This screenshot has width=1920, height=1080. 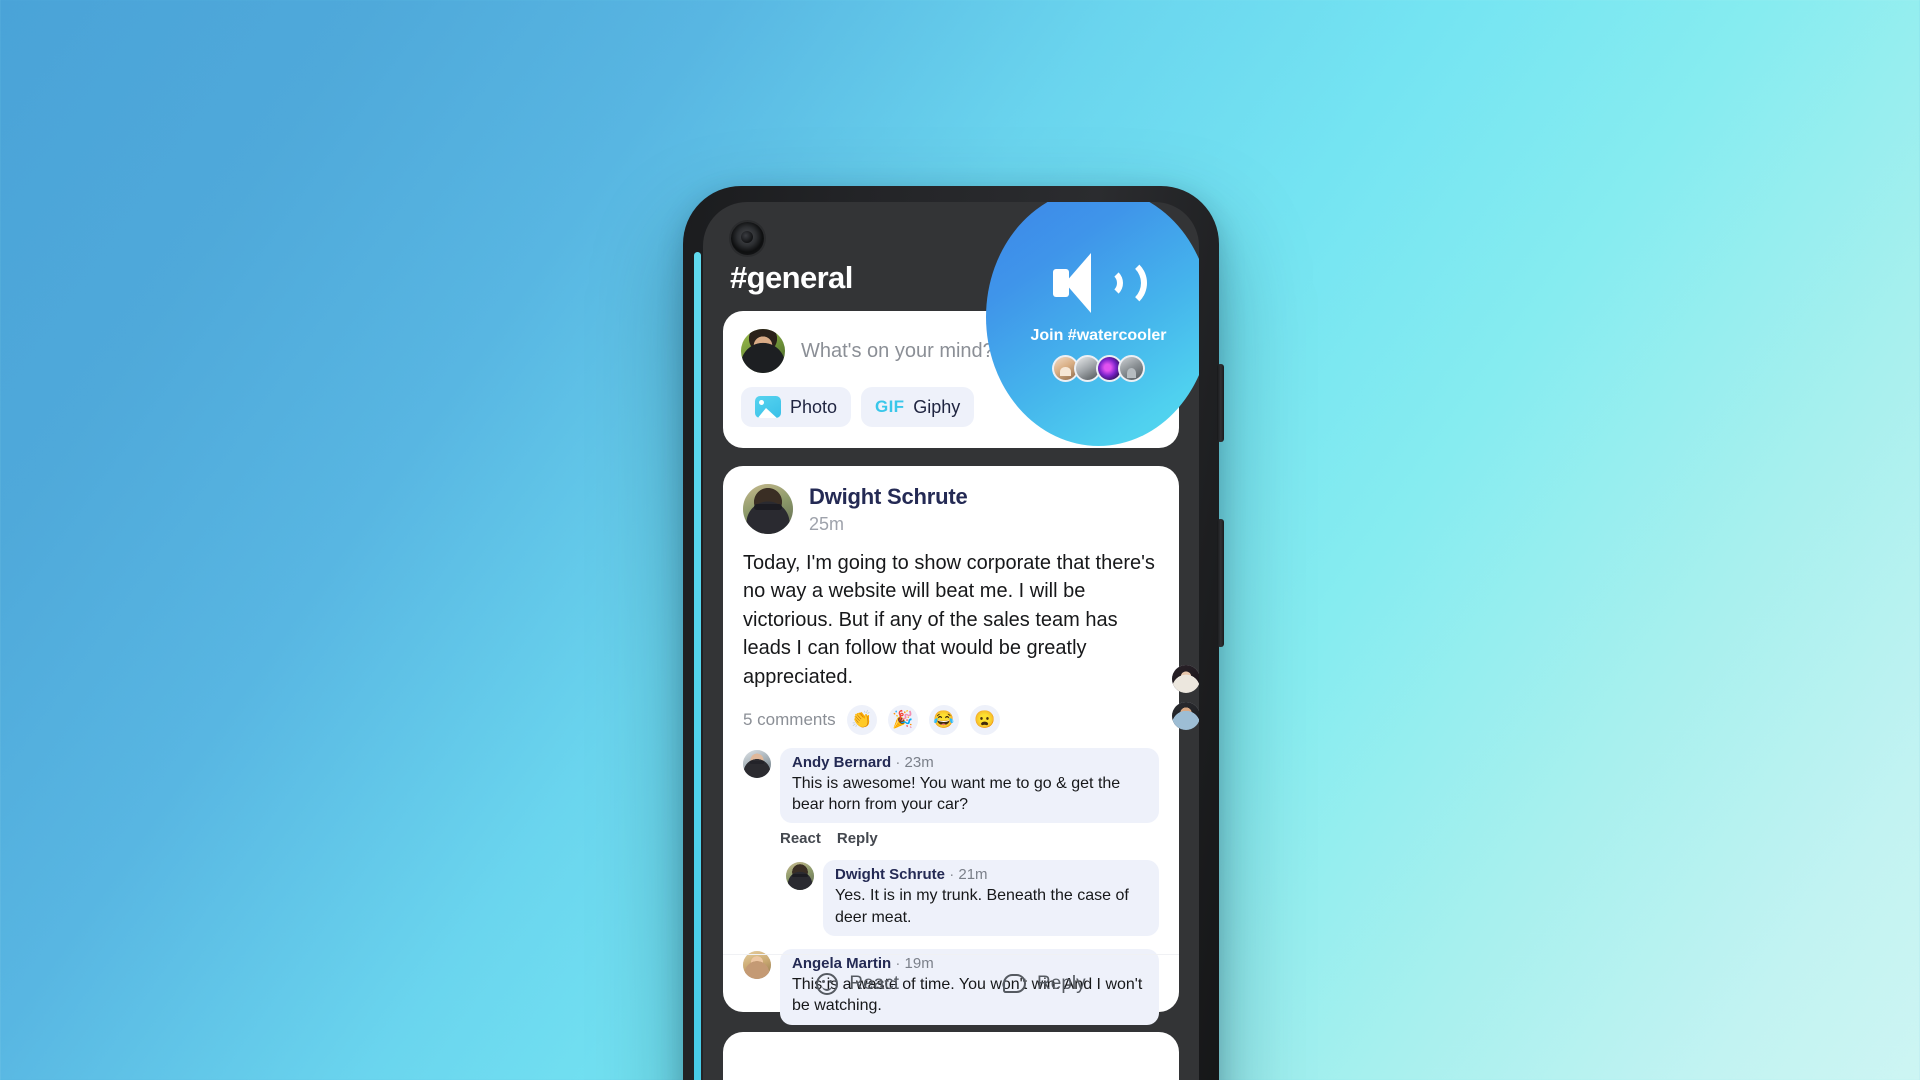 I want to click on gif-icon: GIF, so click(x=890, y=406).